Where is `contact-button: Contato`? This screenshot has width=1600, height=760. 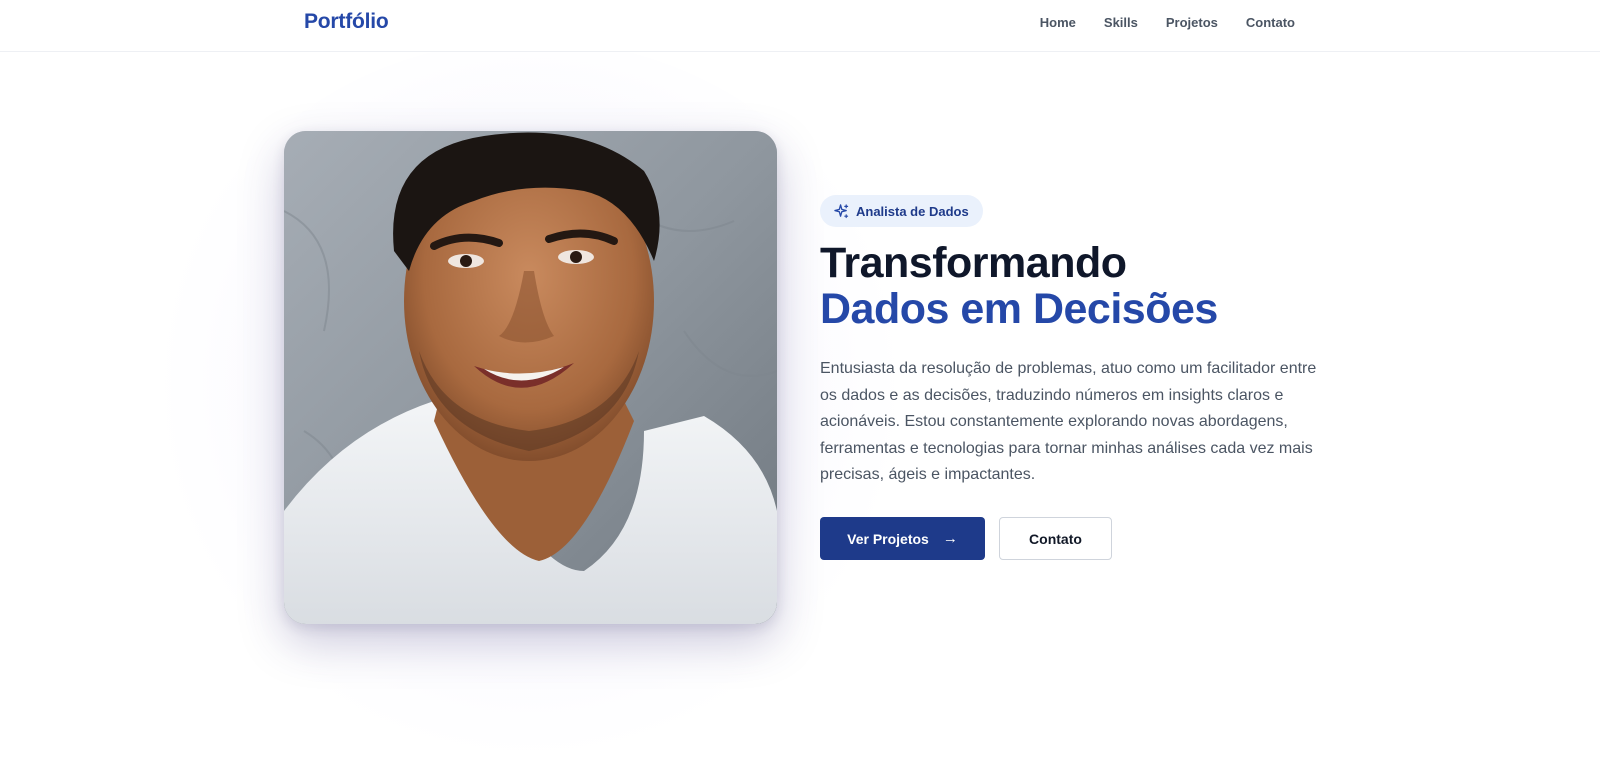
contact-button: Contato is located at coordinates (1055, 538).